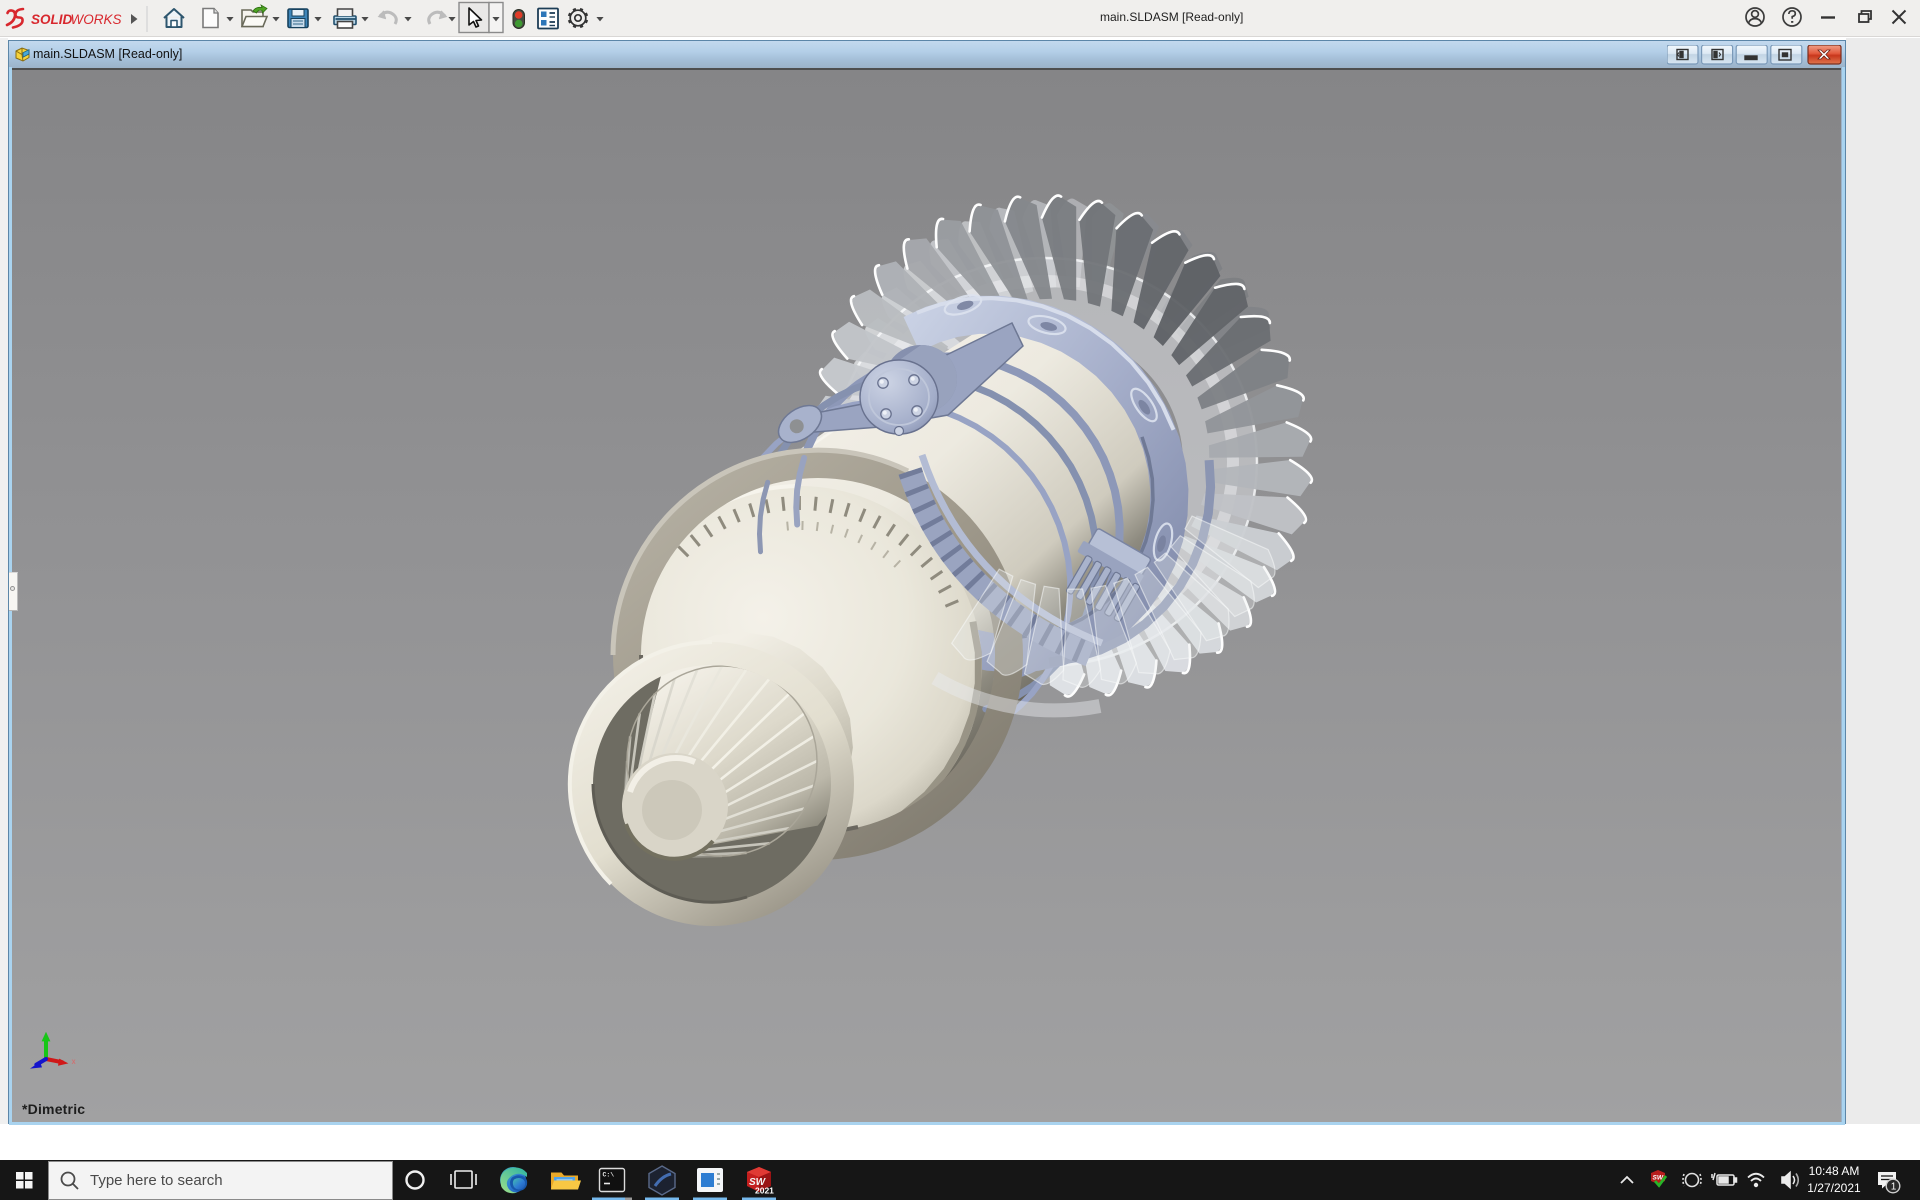 The width and height of the screenshot is (1920, 1200). What do you see at coordinates (52, 19) in the screenshot?
I see `svg-text: SOLID` at bounding box center [52, 19].